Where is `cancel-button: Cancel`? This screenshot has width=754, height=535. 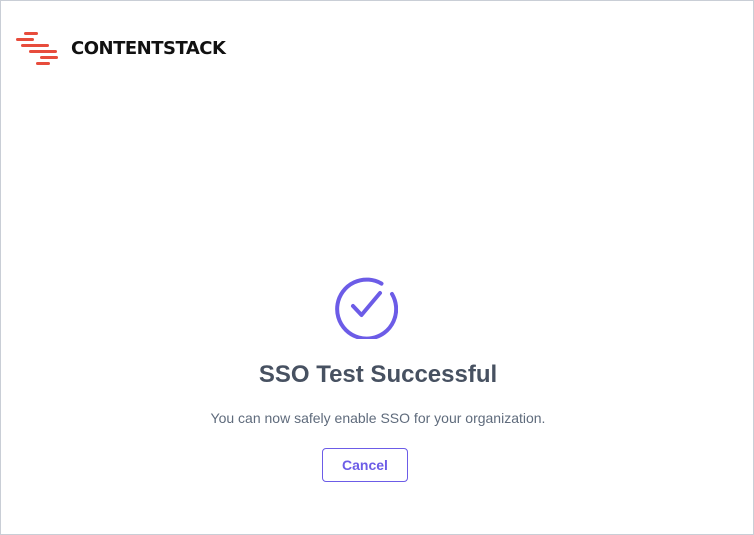
cancel-button: Cancel is located at coordinates (365, 465).